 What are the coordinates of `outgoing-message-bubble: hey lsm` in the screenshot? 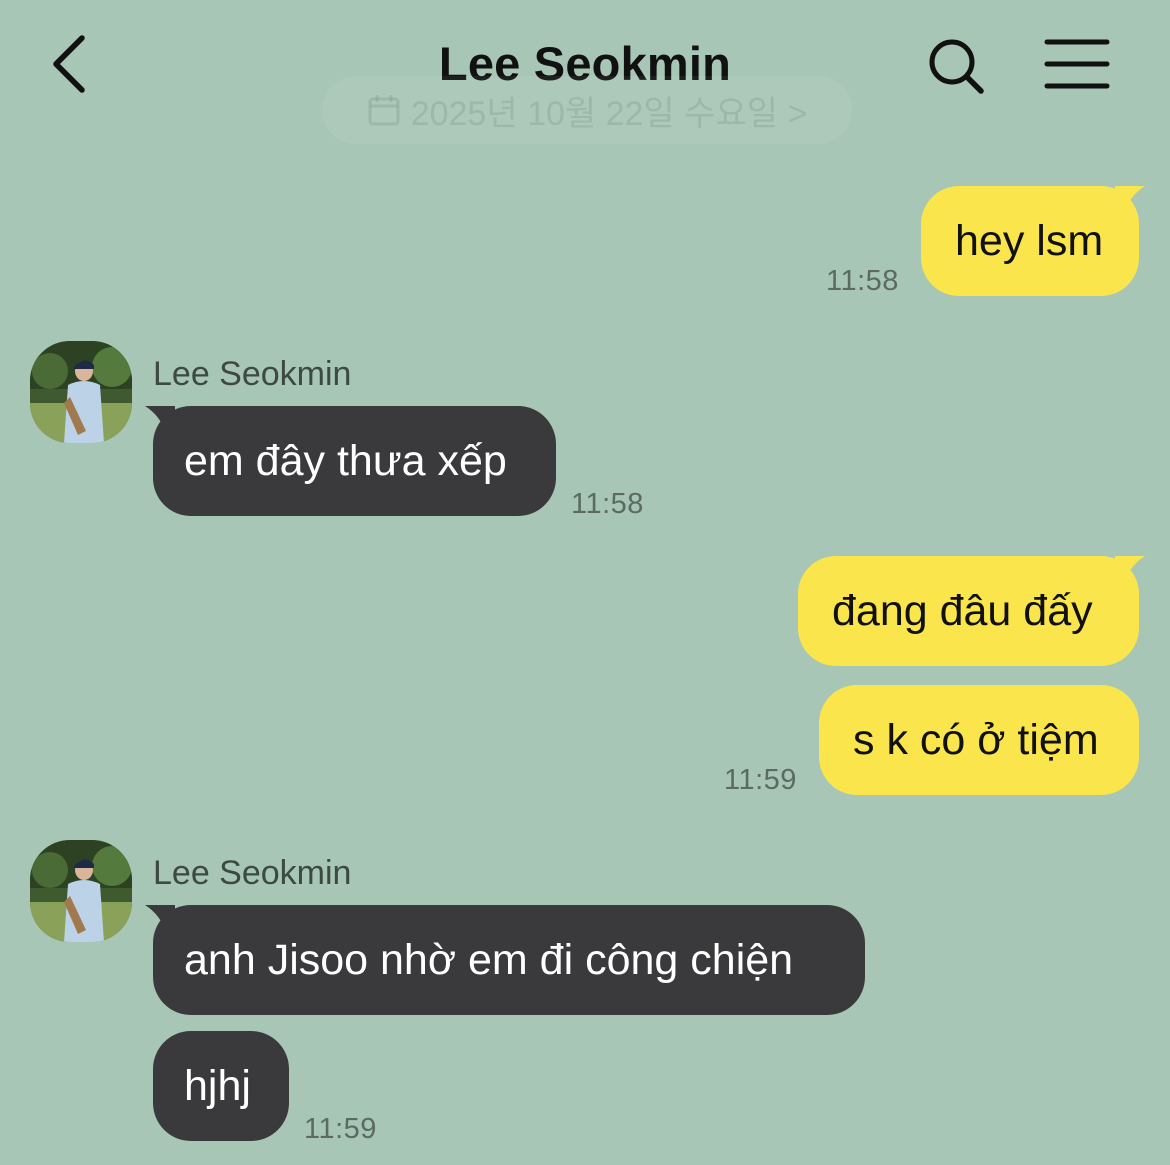 It's located at (1033, 241).